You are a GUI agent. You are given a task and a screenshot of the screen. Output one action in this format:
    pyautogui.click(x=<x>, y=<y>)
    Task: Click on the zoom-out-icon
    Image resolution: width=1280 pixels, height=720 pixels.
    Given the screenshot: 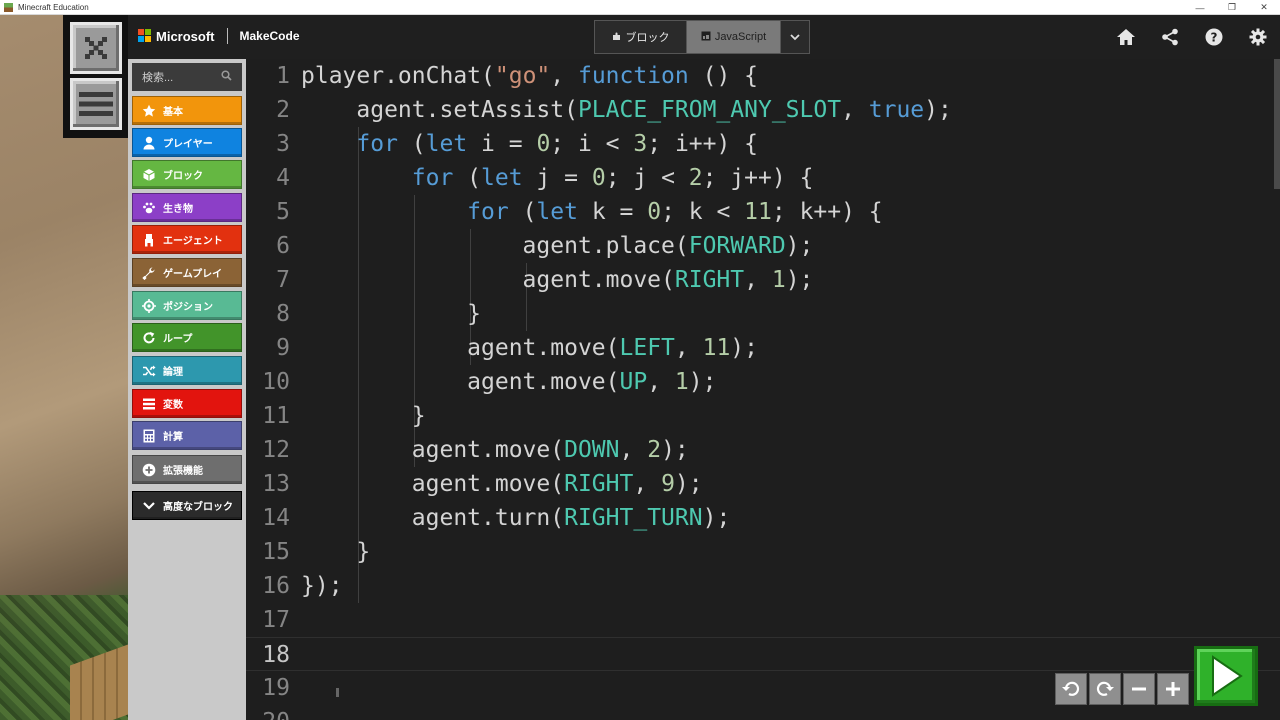 What is the action you would take?
    pyautogui.click(x=1139, y=689)
    